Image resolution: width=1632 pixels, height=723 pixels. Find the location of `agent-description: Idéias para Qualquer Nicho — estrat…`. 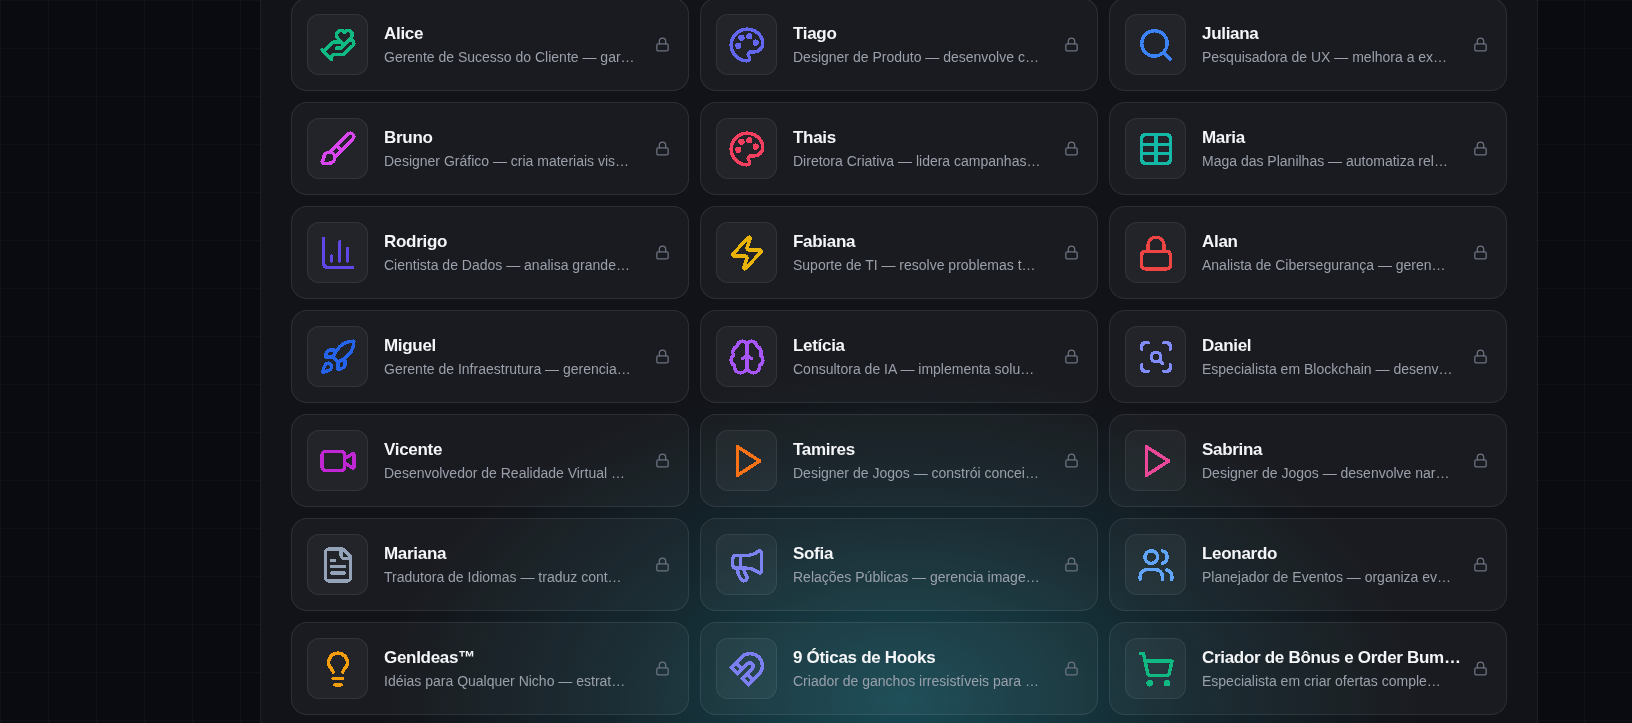

agent-description: Idéias para Qualquer Nicho — estrat… is located at coordinates (505, 680).